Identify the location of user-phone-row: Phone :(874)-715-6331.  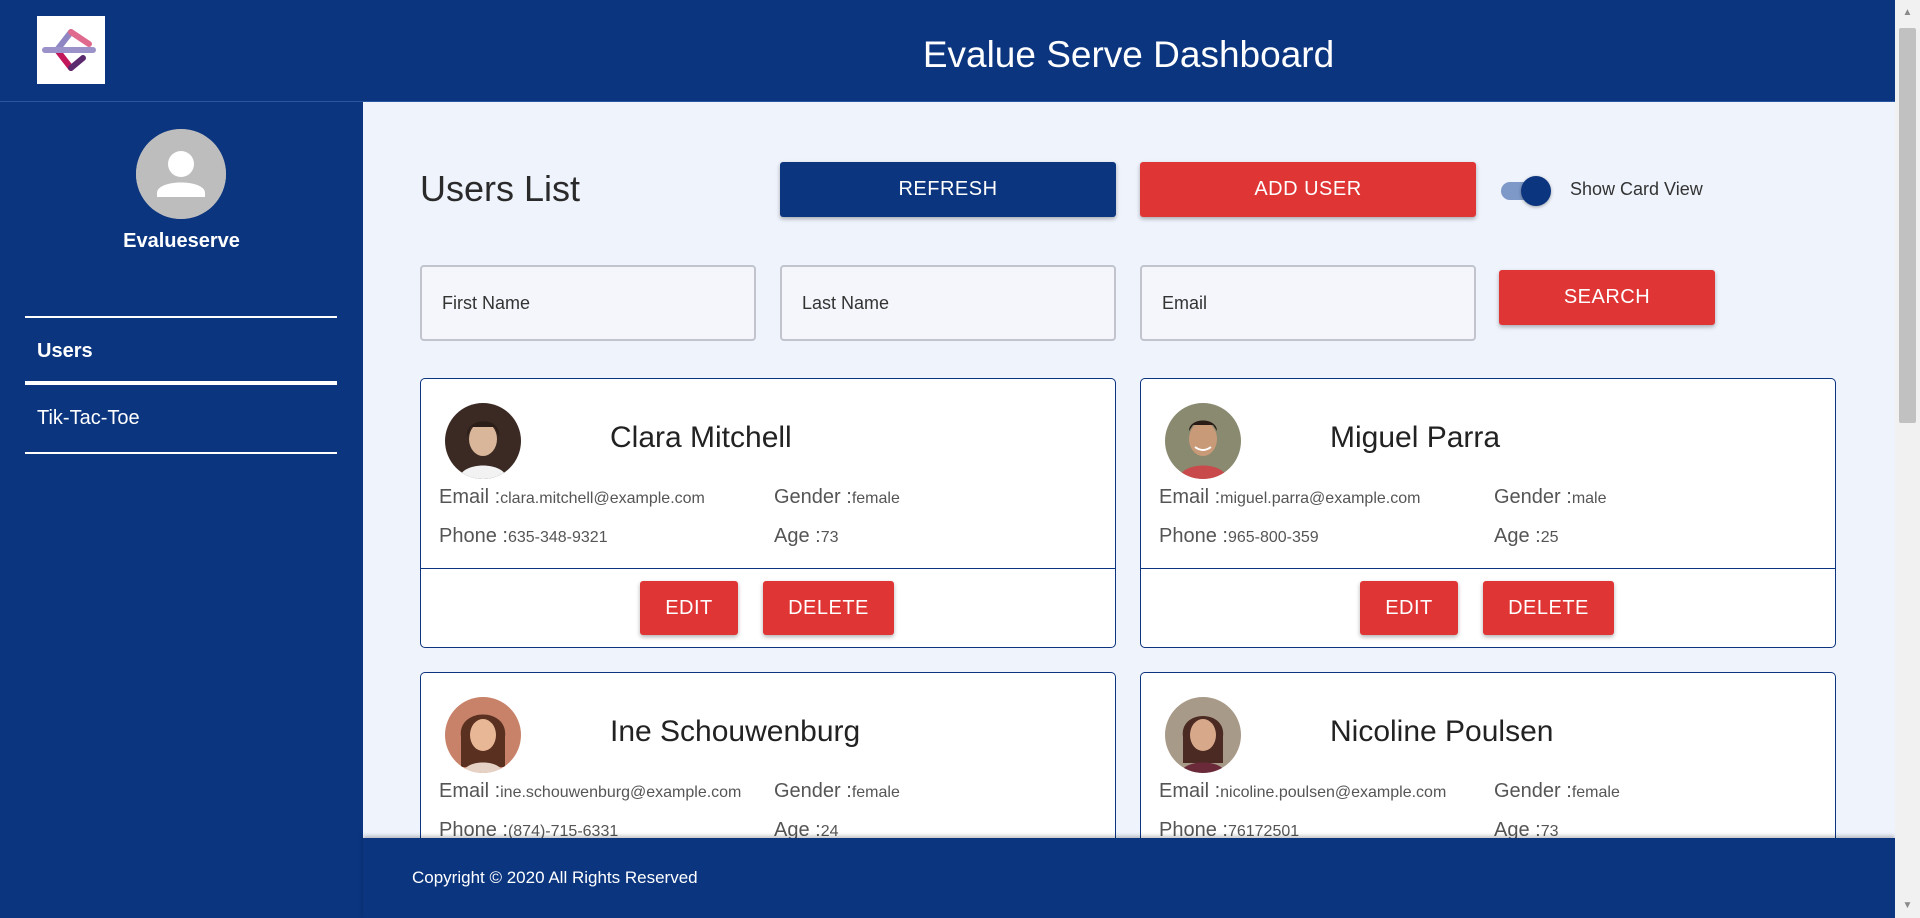
(528, 828).